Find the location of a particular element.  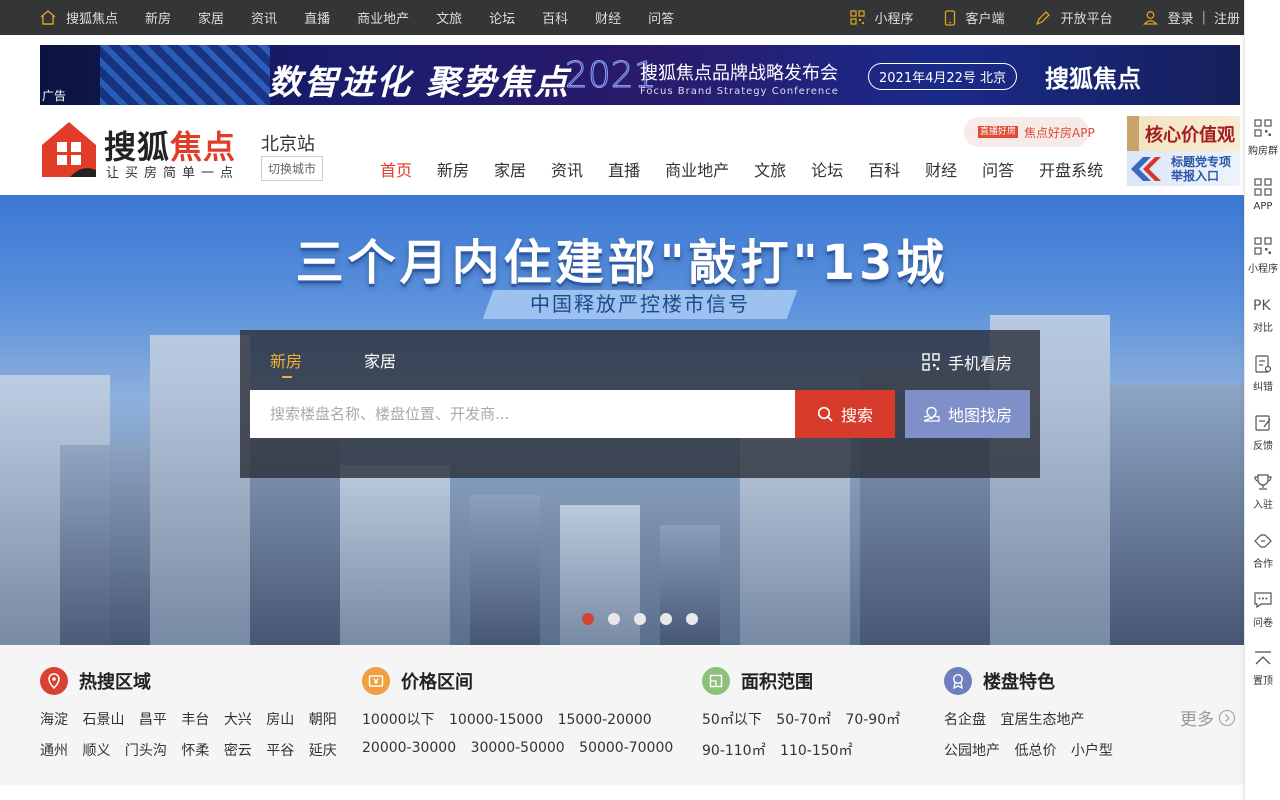

top-home-link: 搜狐焦点 is located at coordinates (79, 17).